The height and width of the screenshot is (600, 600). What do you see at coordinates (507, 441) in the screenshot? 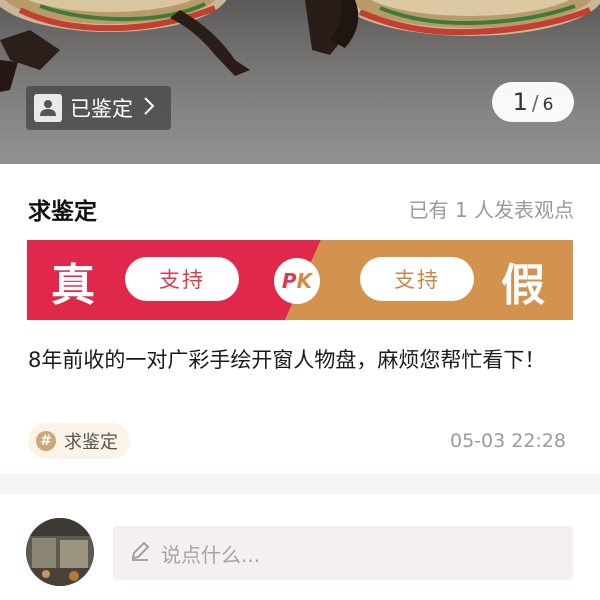
I see `post-timestamp: 05-03 22:28` at bounding box center [507, 441].